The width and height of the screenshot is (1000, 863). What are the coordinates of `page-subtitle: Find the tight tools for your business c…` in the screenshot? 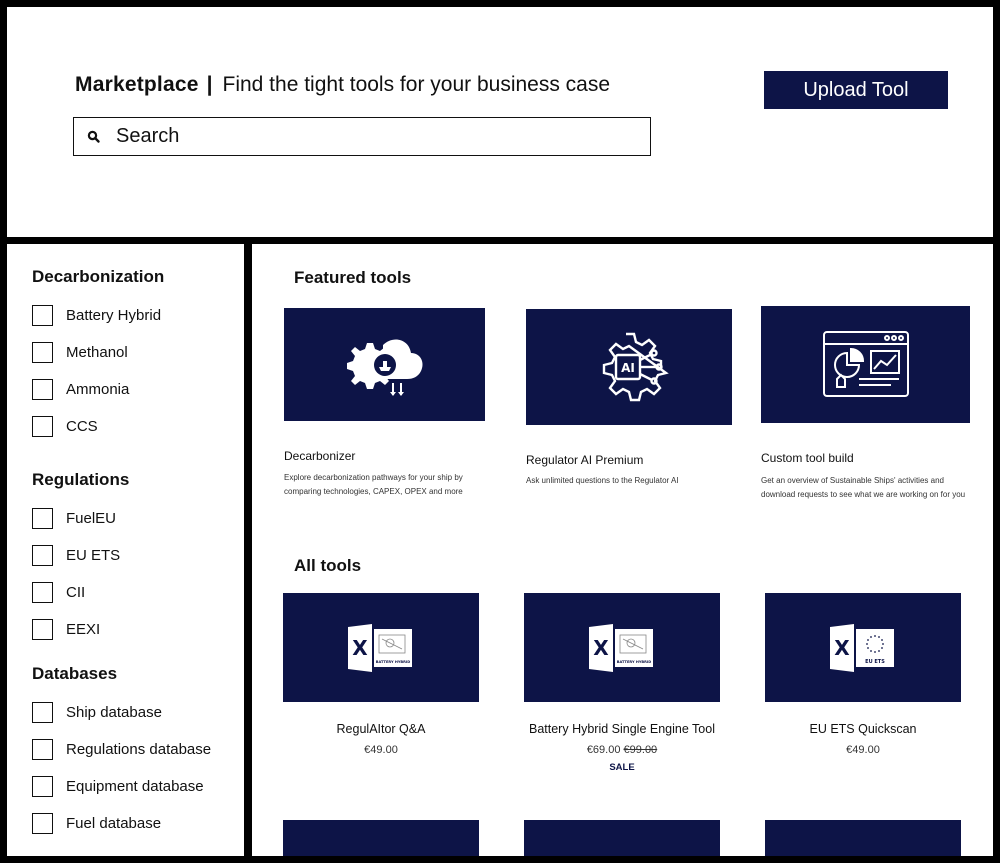 It's located at (416, 84).